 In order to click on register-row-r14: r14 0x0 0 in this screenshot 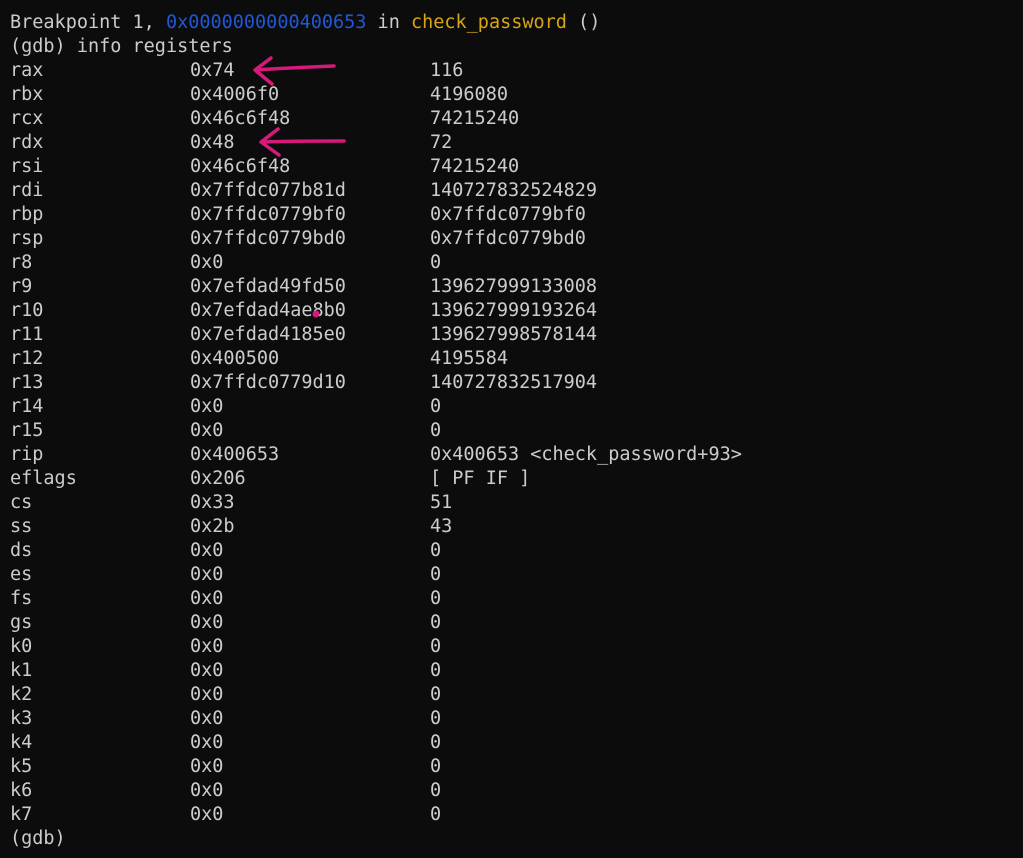, I will do `click(512, 407)`.